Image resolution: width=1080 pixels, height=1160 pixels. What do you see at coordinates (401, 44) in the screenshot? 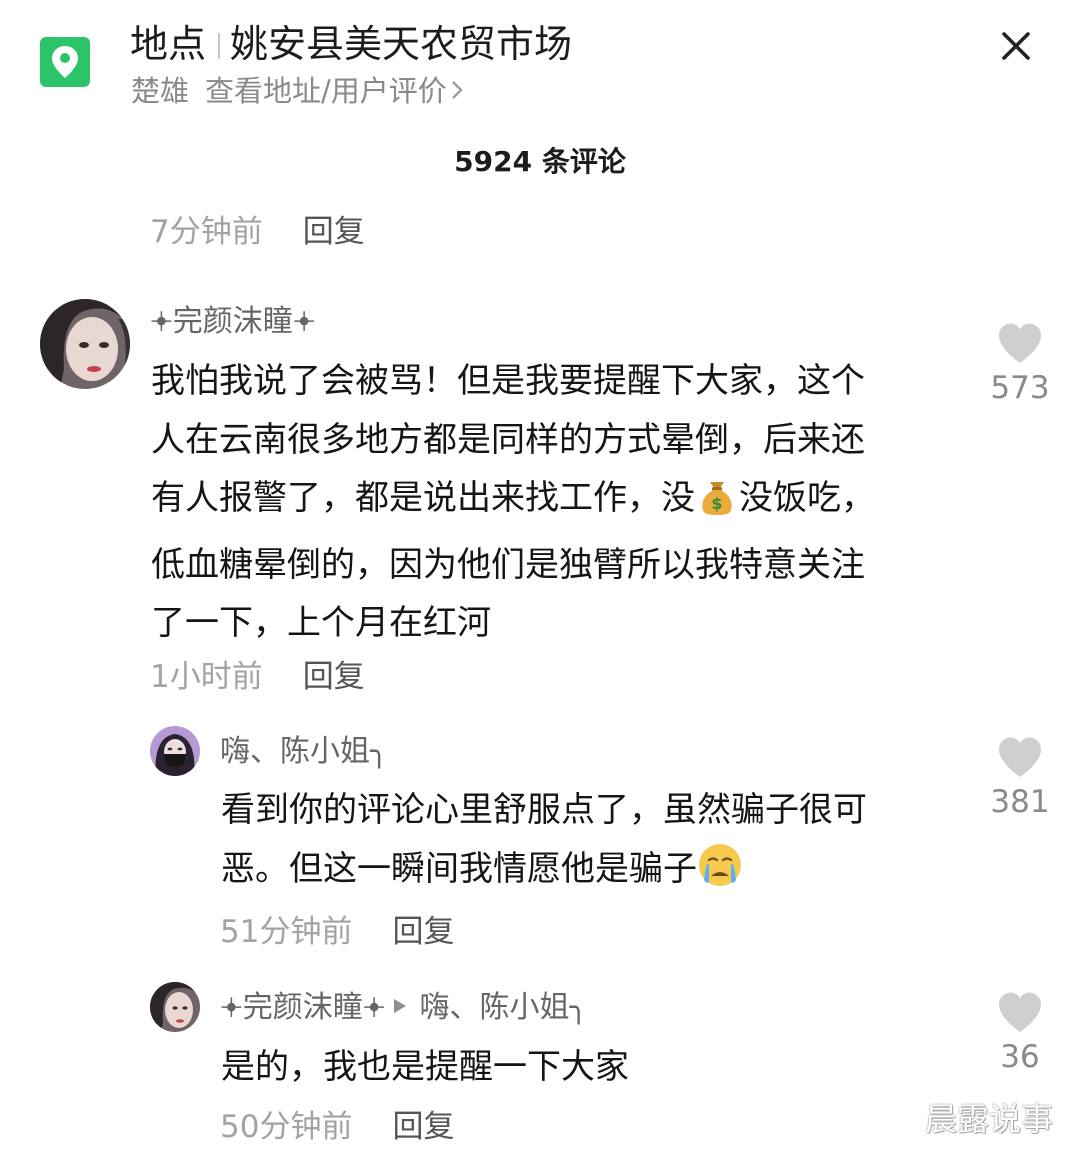
I see `place-name: 姚安县美天农贸市场` at bounding box center [401, 44].